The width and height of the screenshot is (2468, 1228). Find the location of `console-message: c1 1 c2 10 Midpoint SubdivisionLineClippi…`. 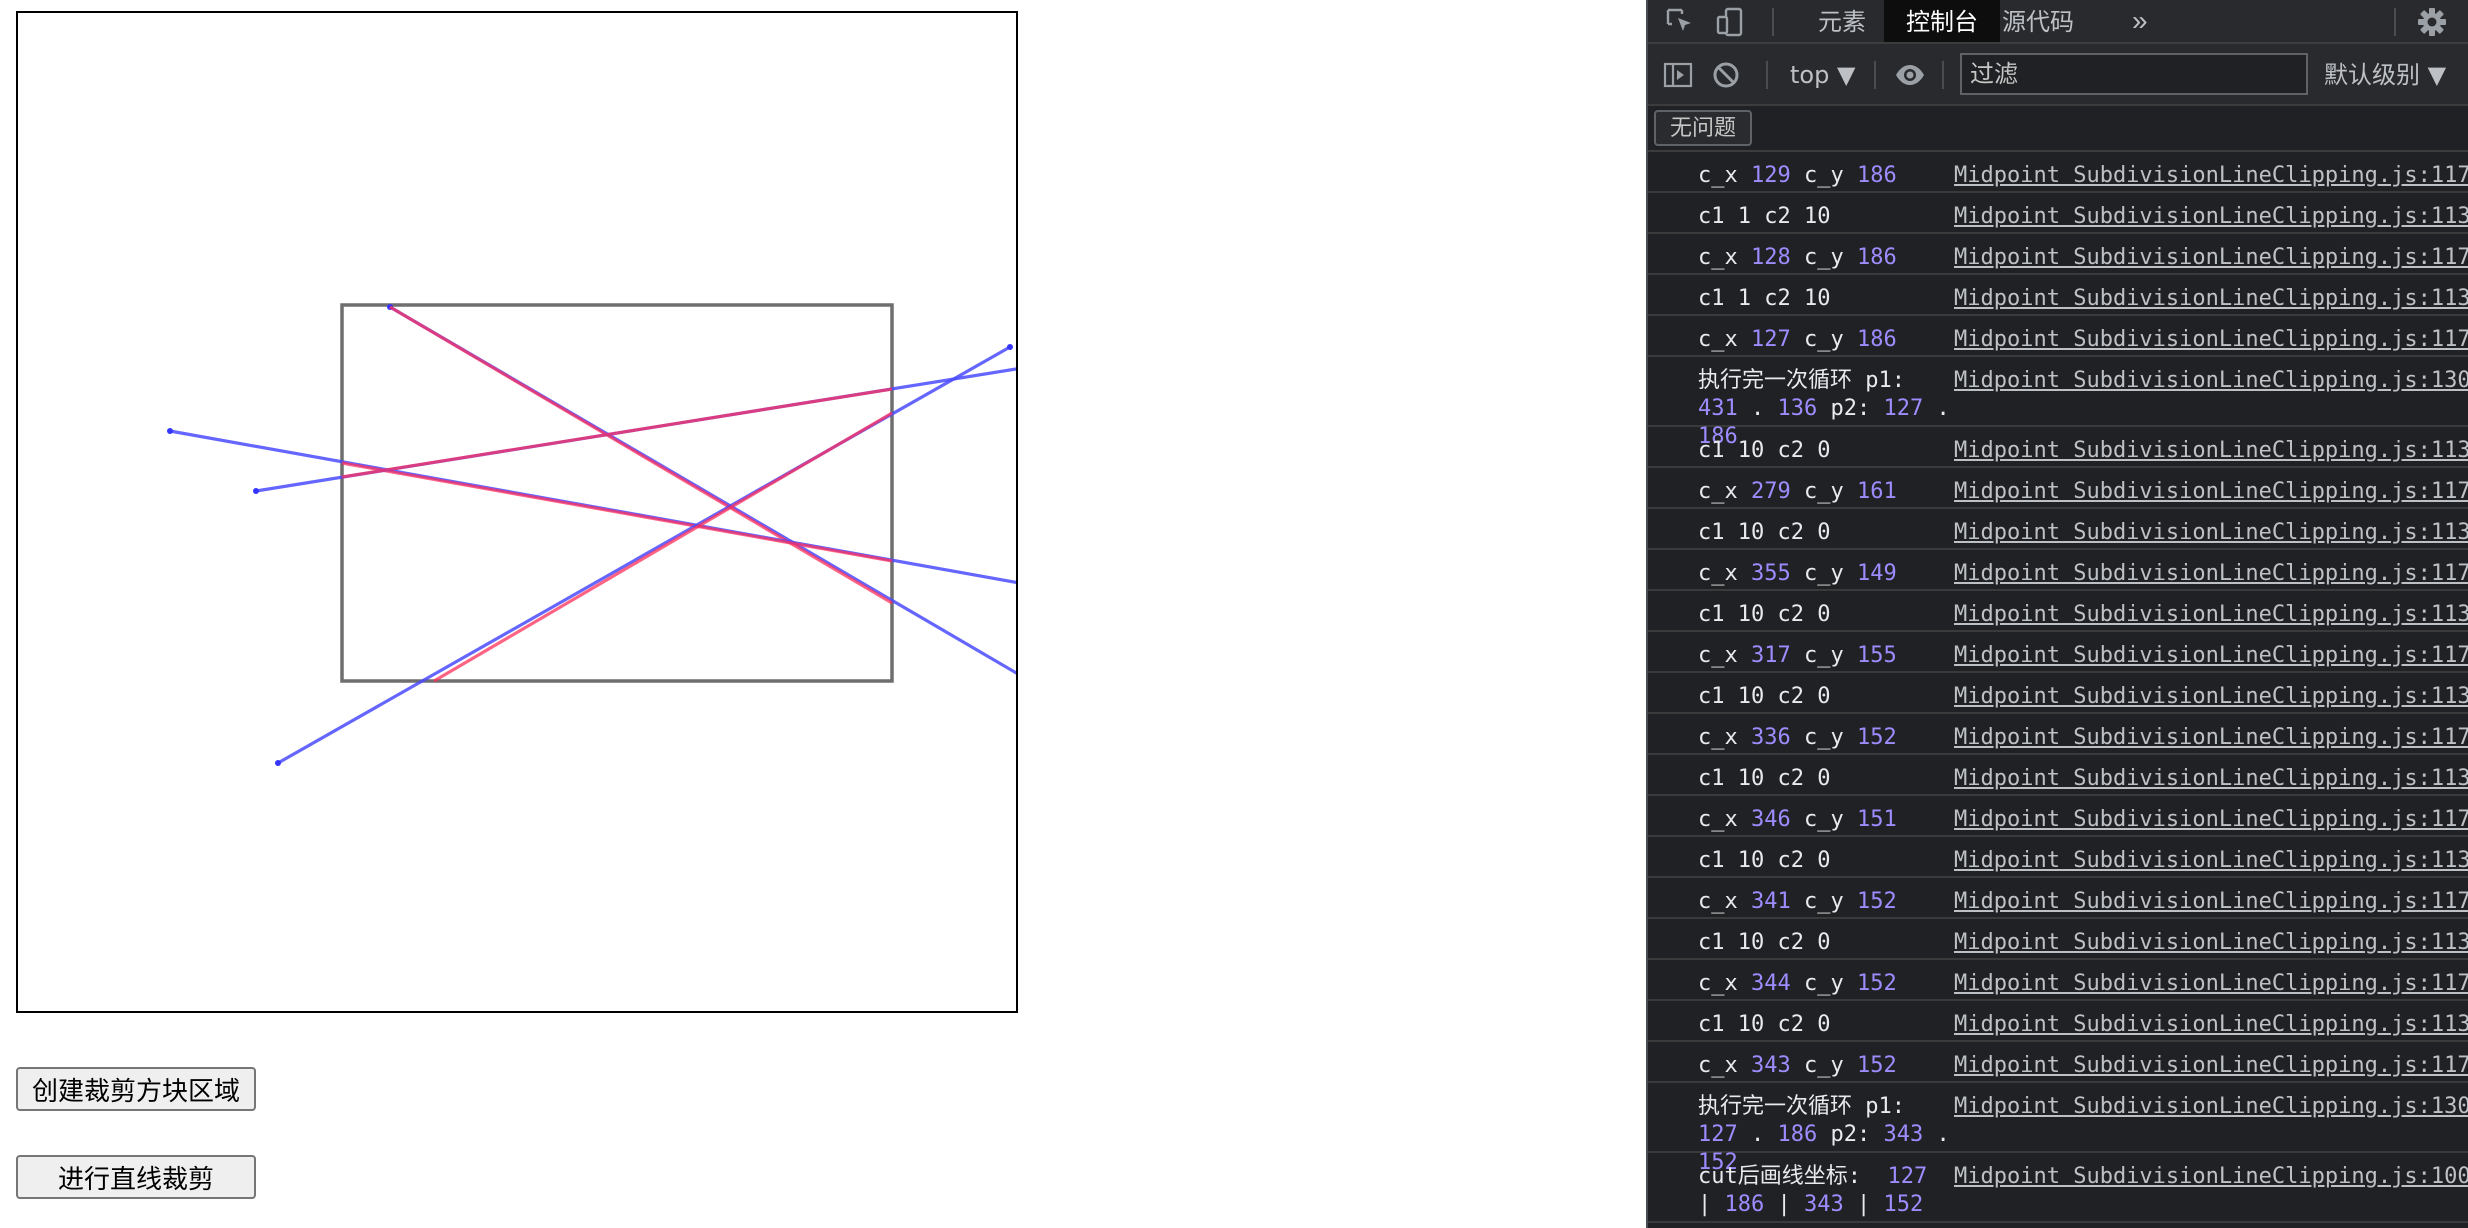

console-message: c1 1 c2 10 Midpoint SubdivisionLineClippi… is located at coordinates (2058, 213).